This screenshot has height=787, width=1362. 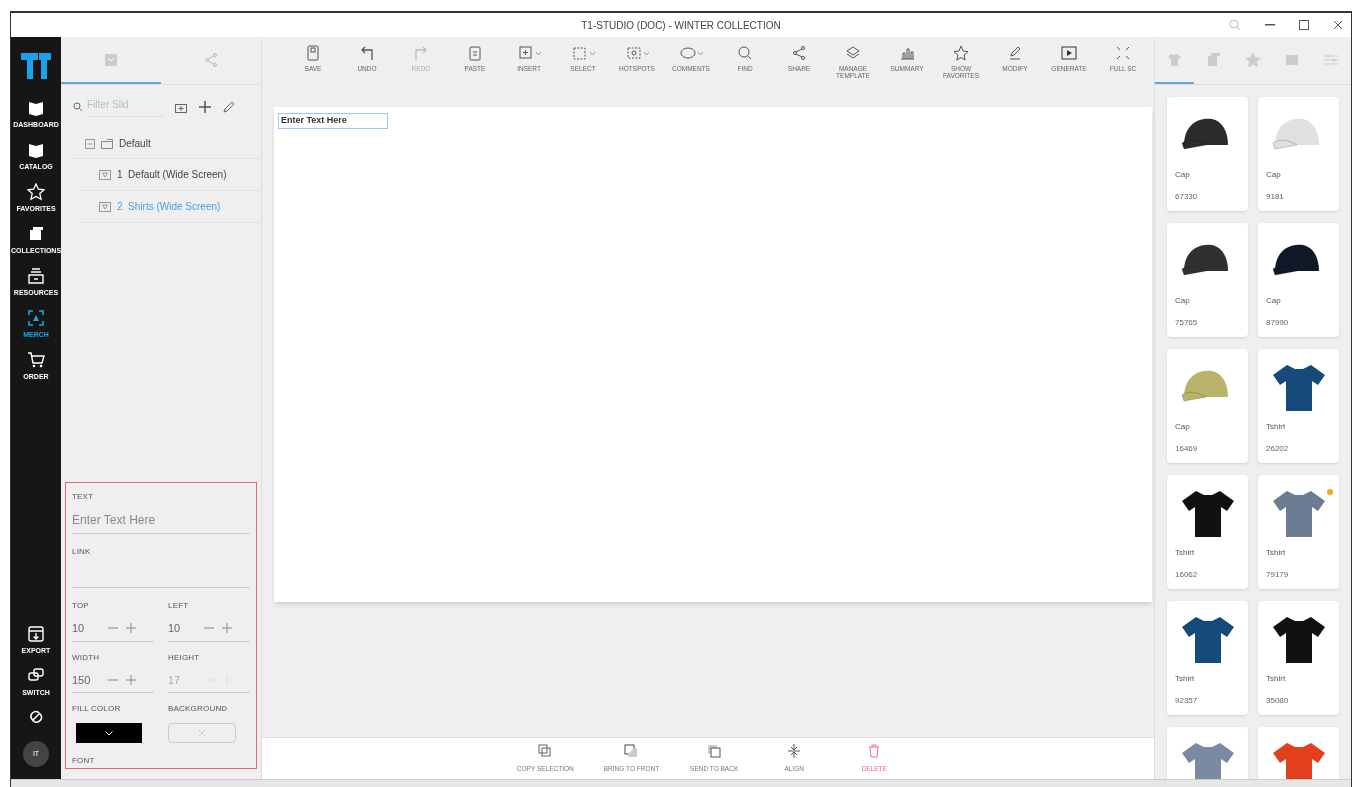 I want to click on plus-icon, so click(x=205, y=107).